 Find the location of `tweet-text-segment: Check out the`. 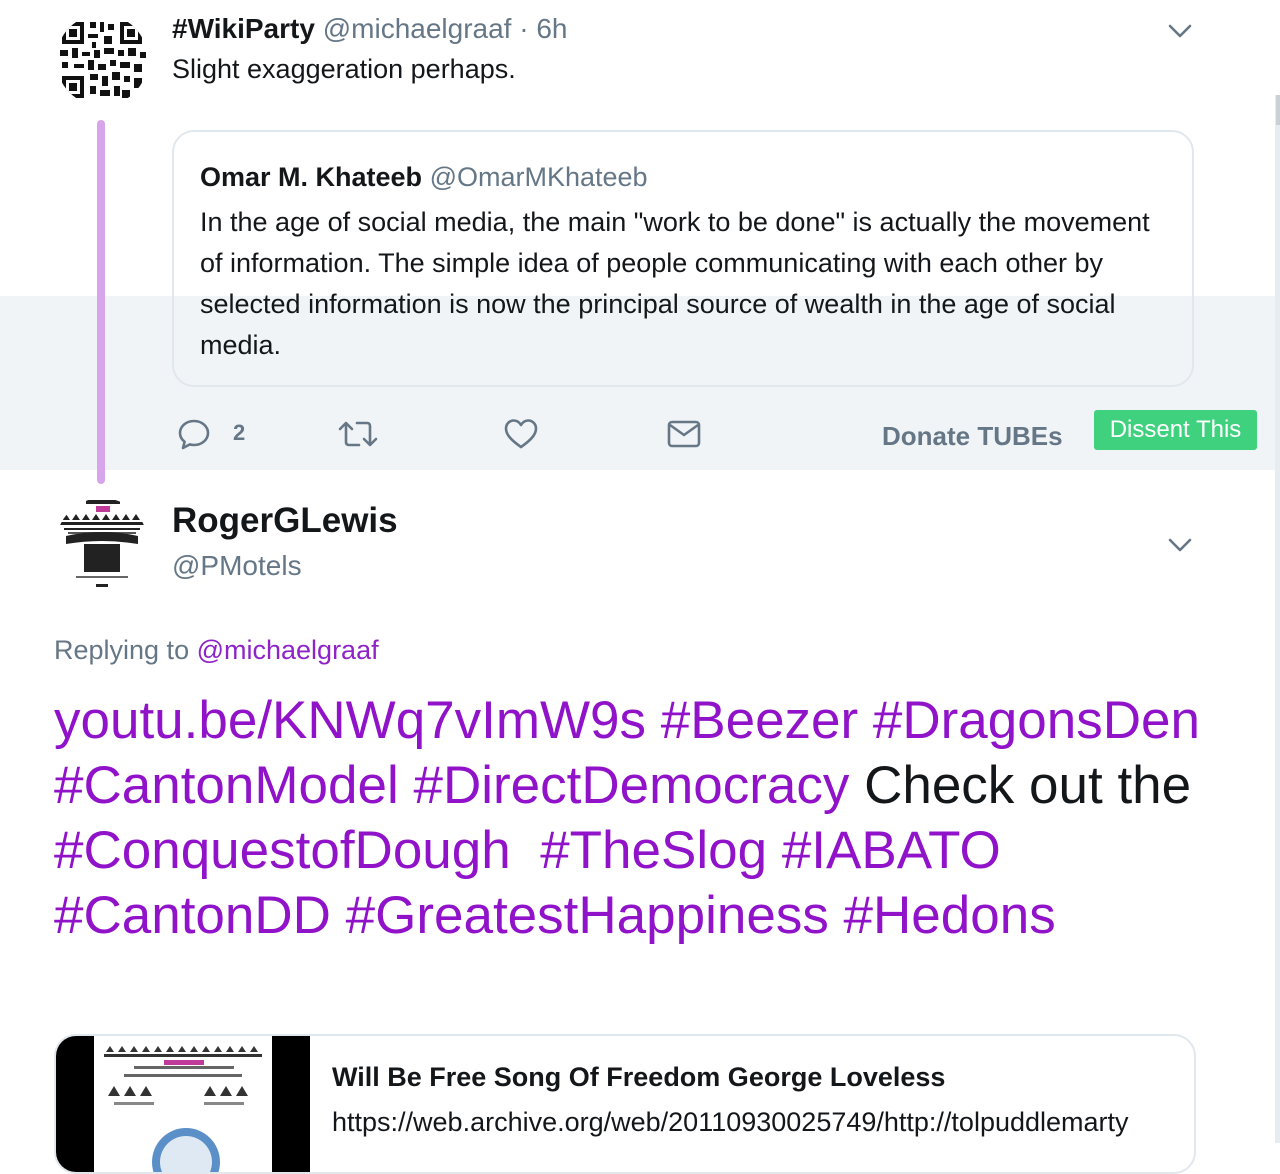

tweet-text-segment: Check out the is located at coordinates (1027, 785).